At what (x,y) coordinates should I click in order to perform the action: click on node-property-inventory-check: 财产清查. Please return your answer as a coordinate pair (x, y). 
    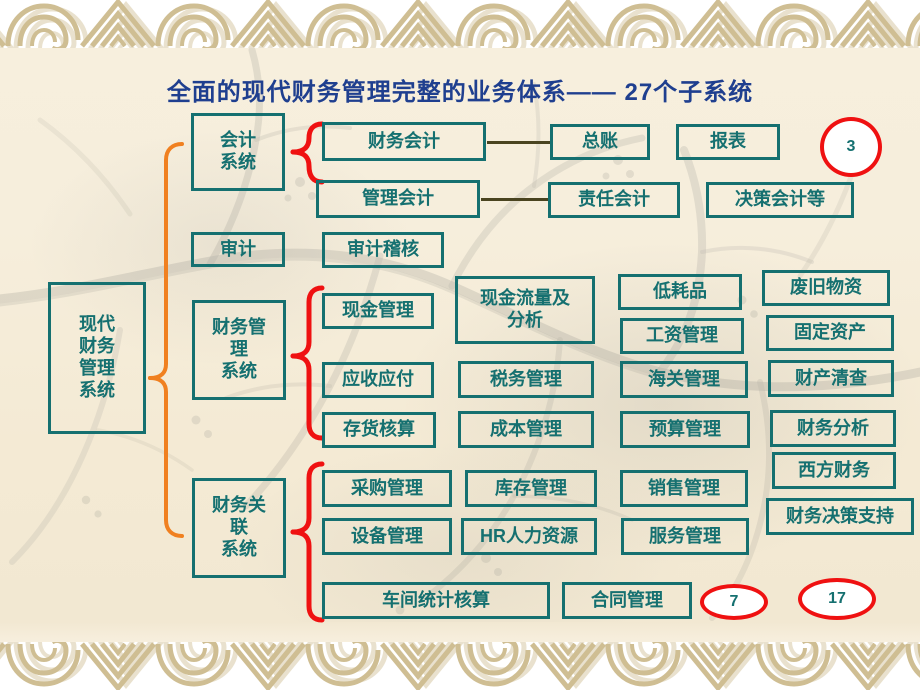
    Looking at the image, I should click on (831, 378).